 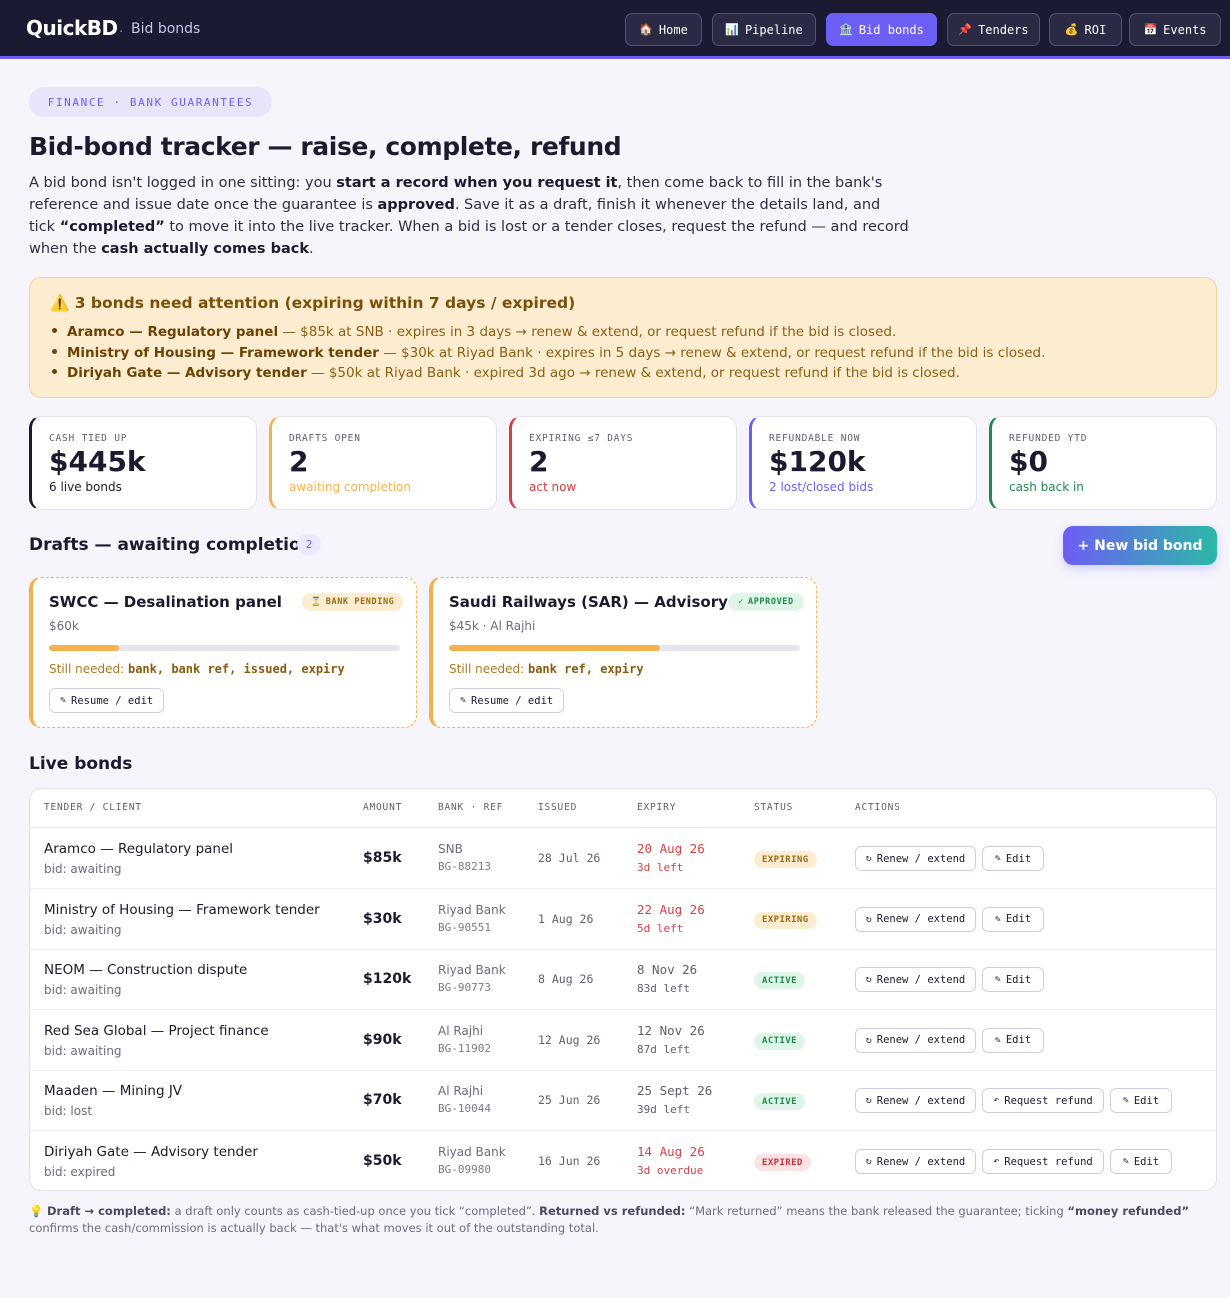 What do you see at coordinates (569, 1039) in the screenshot?
I see `issued-date: 12 Aug 26` at bounding box center [569, 1039].